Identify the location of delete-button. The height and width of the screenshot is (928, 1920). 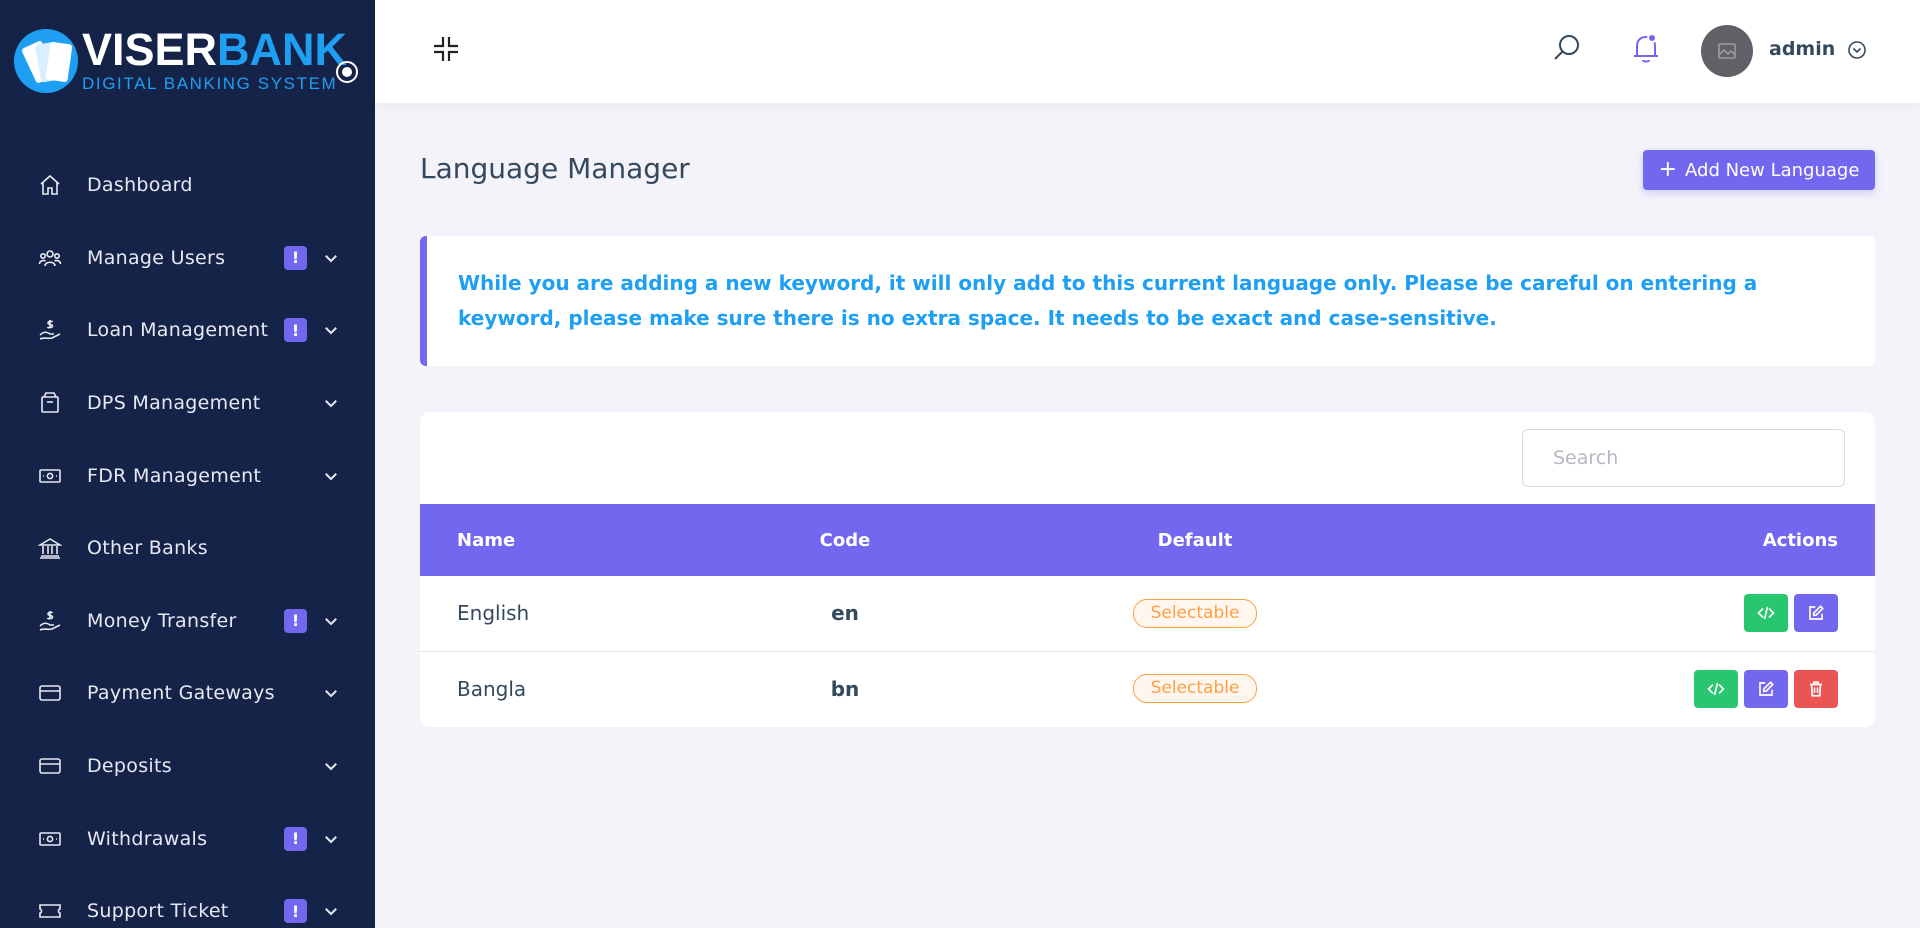
(1816, 688).